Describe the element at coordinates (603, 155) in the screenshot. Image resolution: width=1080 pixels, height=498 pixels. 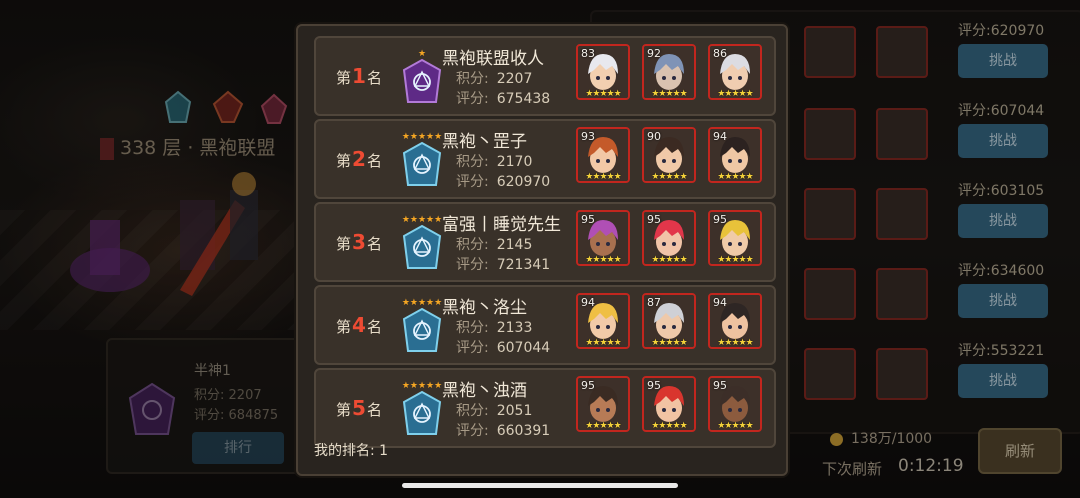
I see `hero-avatar: 93 ★★★★★` at that location.